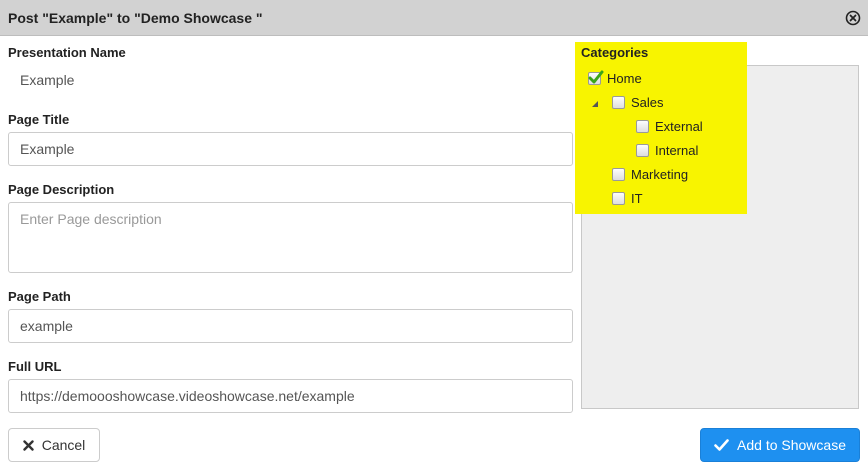  What do you see at coordinates (434, 18) in the screenshot?
I see `dialog-titlebar: Post "Example" to "Demo Showcase "` at bounding box center [434, 18].